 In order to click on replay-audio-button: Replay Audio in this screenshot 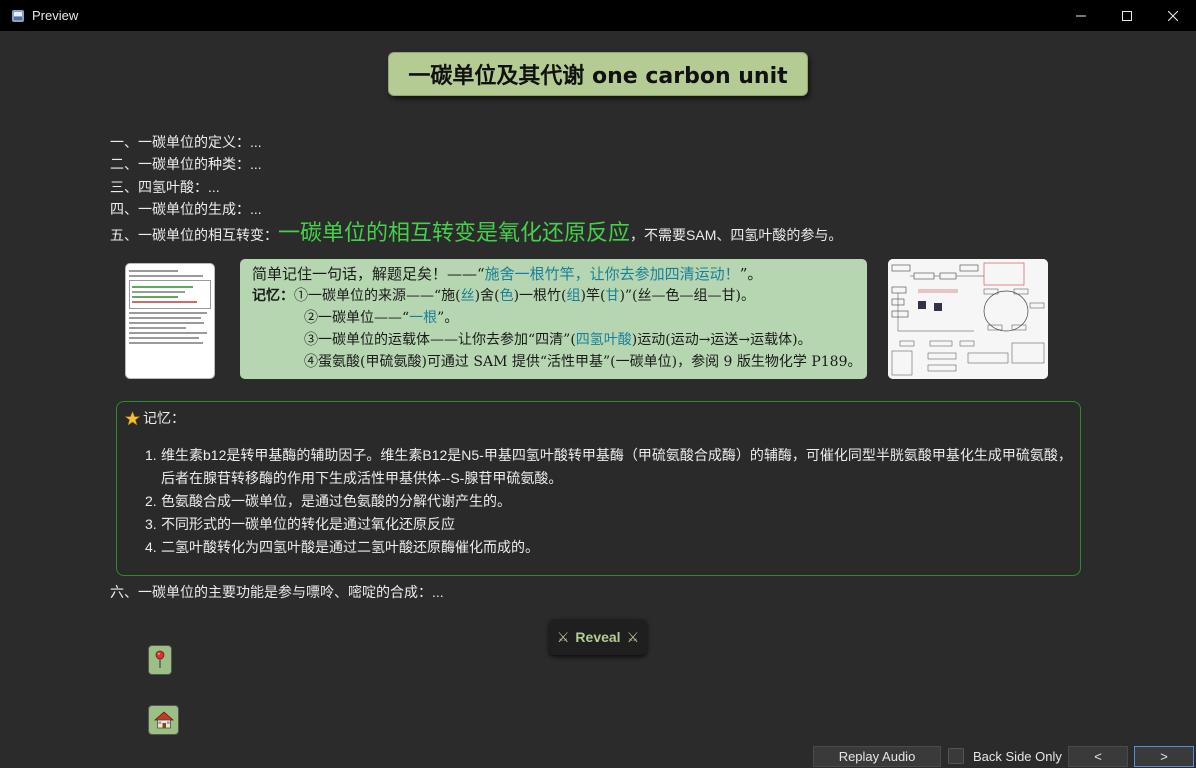, I will do `click(877, 756)`.